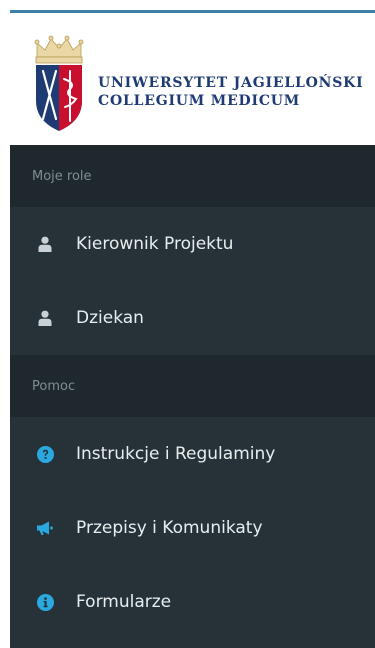 Image resolution: width=375 pixels, height=648 pixels. I want to click on university-name-line-1: UNIWERSYTET JAGIELLOŃSKI, so click(231, 83).